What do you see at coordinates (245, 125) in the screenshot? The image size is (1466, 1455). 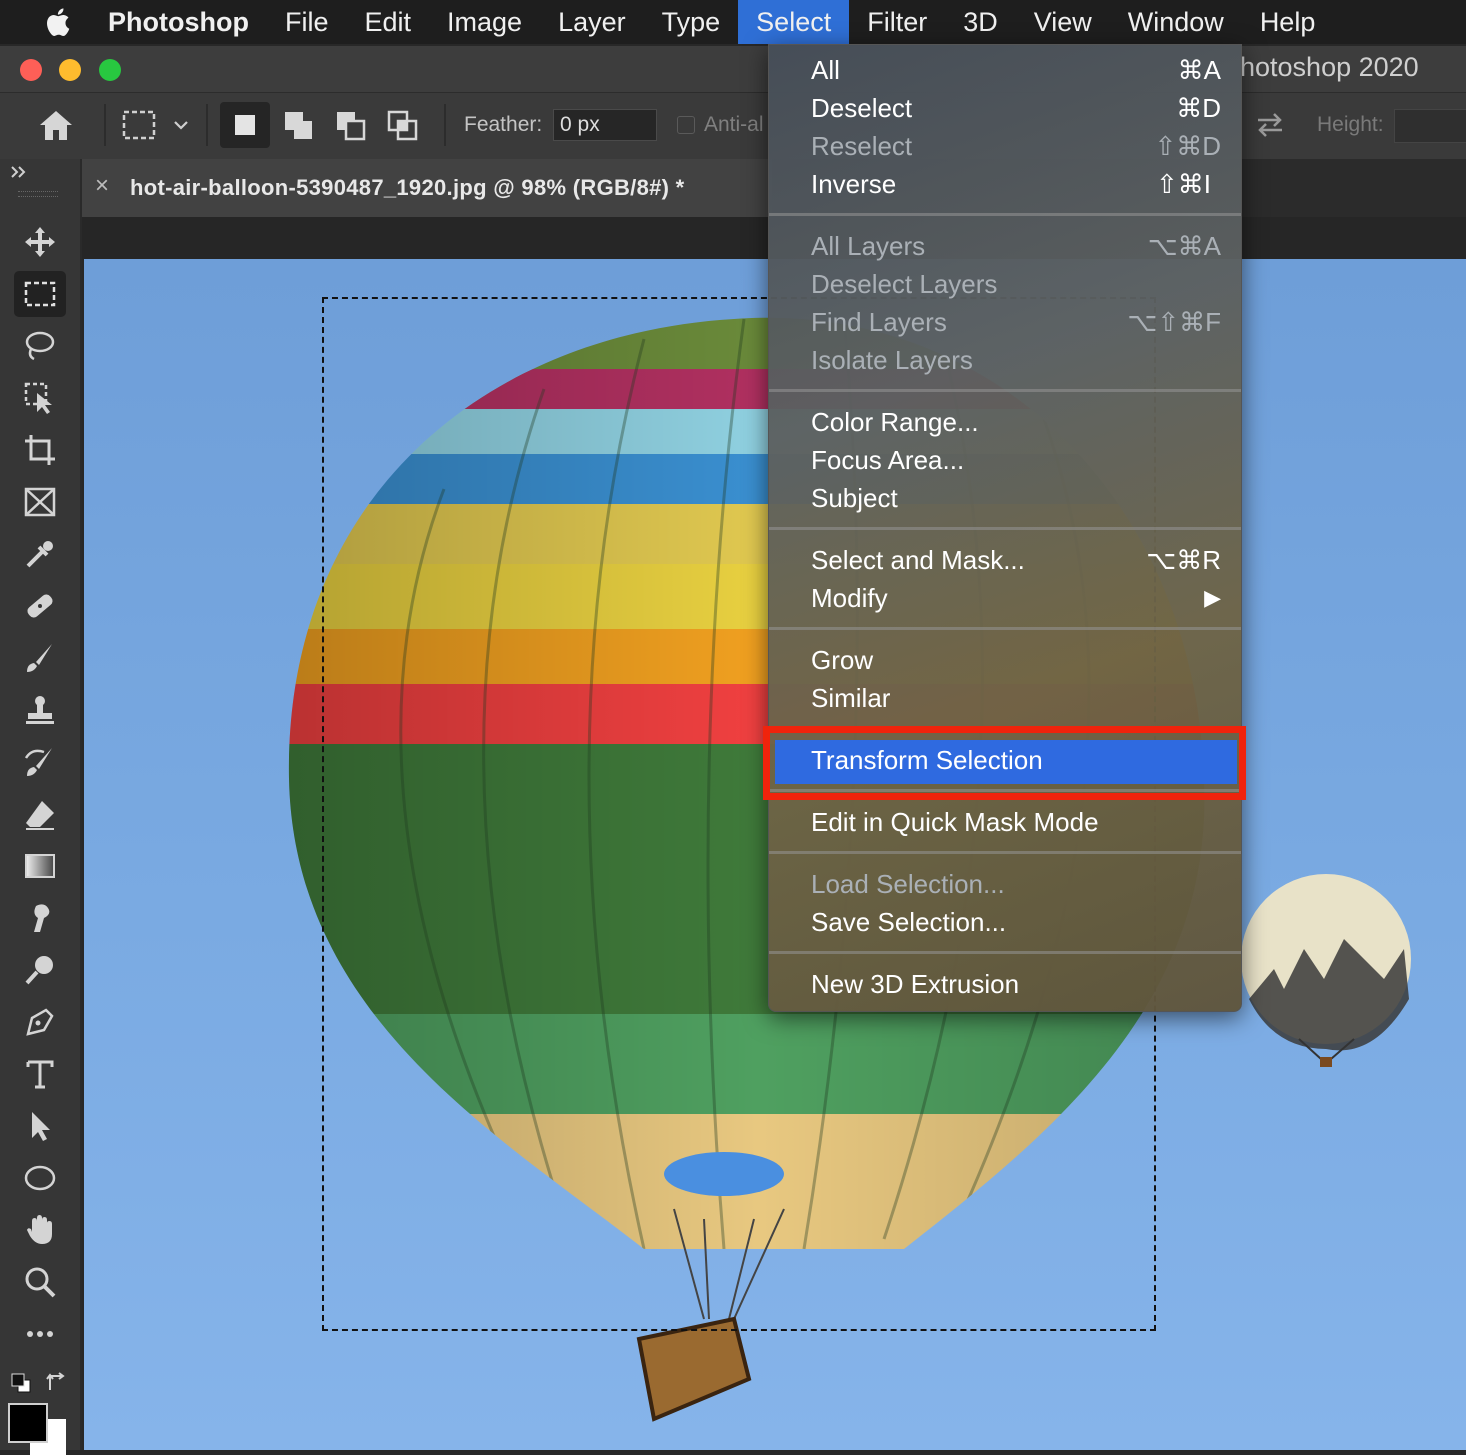 I see `new-selection-button` at bounding box center [245, 125].